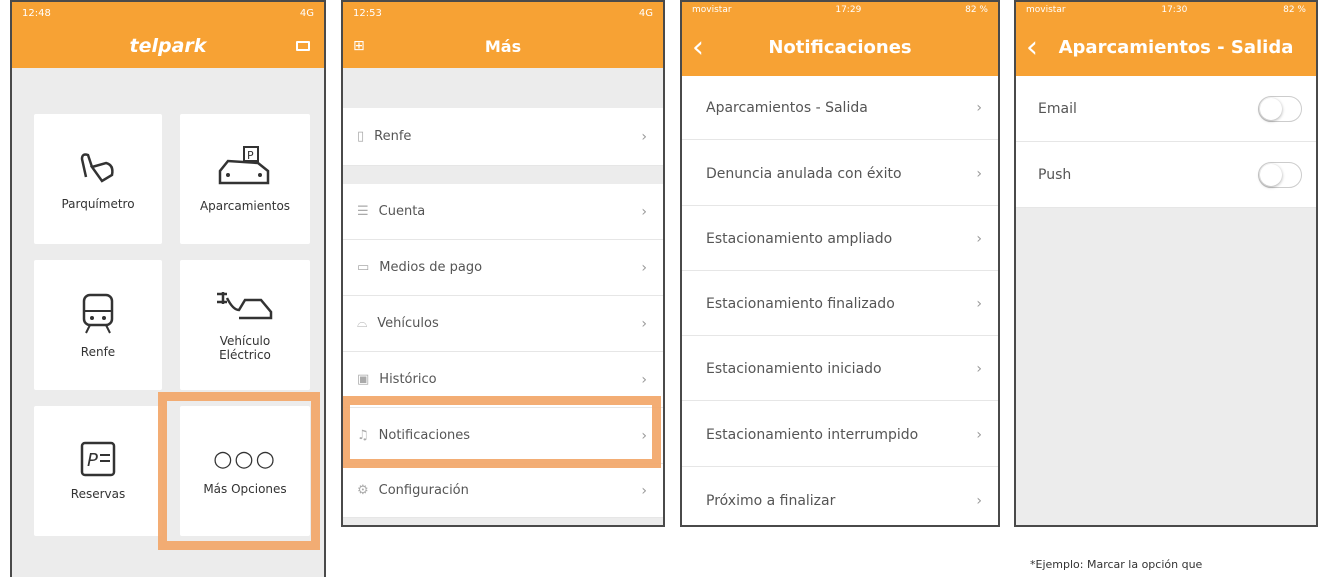 The image size is (1318, 577). Describe the element at coordinates (503, 324) in the screenshot. I see `menu-item-vehiculos: ⌓ Vehículos ›` at that location.